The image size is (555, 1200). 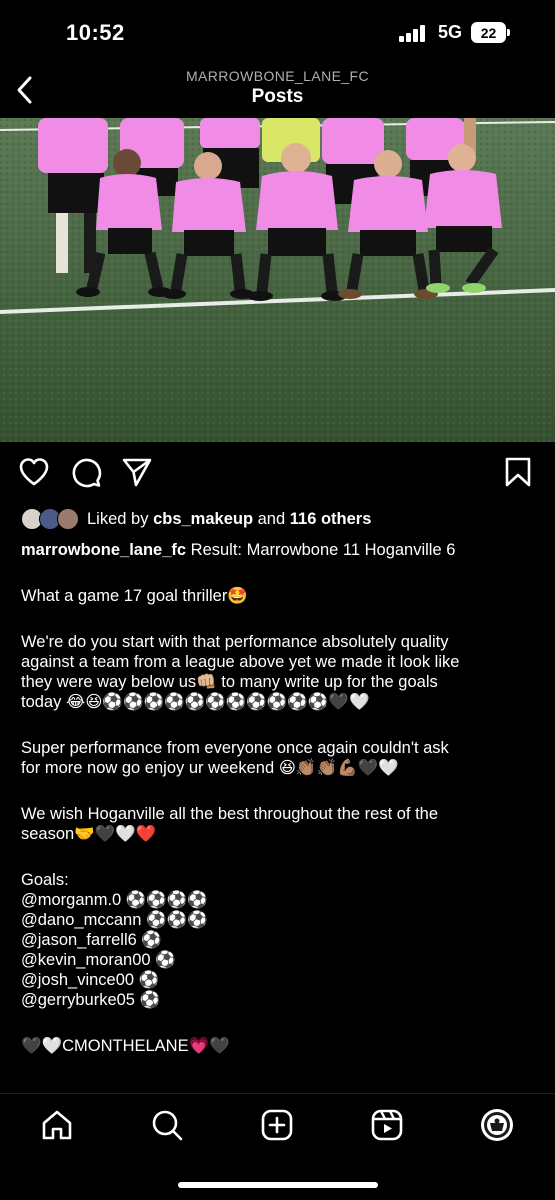 I want to click on liker-avatars, so click(x=51, y=519).